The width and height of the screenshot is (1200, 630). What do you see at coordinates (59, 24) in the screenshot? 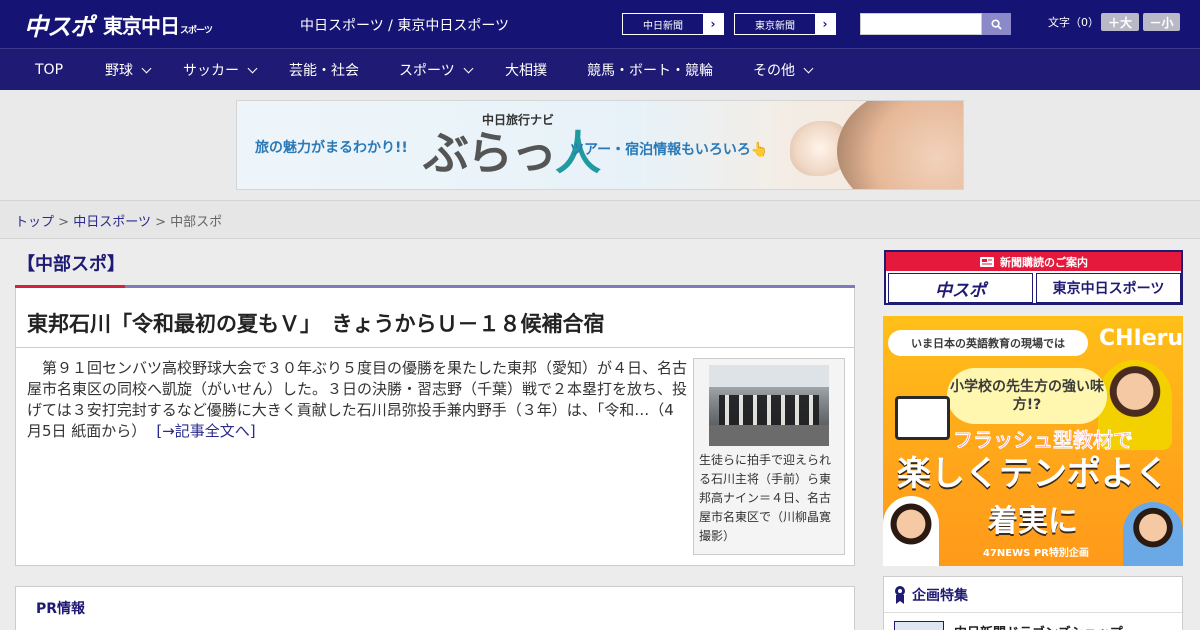
I see `logo-chuspo: 中スポ` at bounding box center [59, 24].